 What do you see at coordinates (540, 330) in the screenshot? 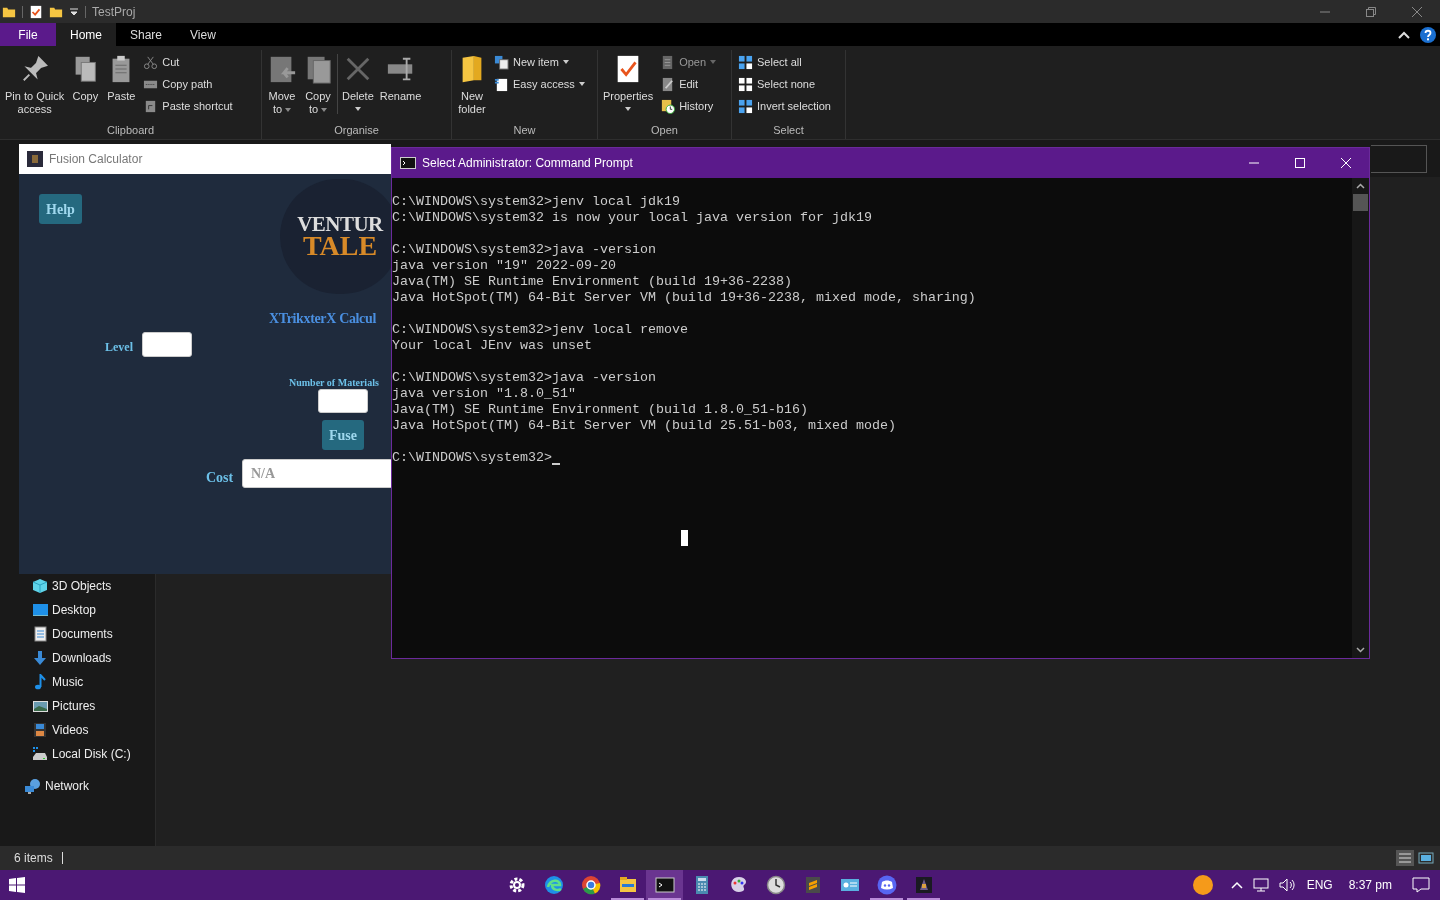
I see `console-line: C:\WINDOWS\system32>jenv local remove` at bounding box center [540, 330].